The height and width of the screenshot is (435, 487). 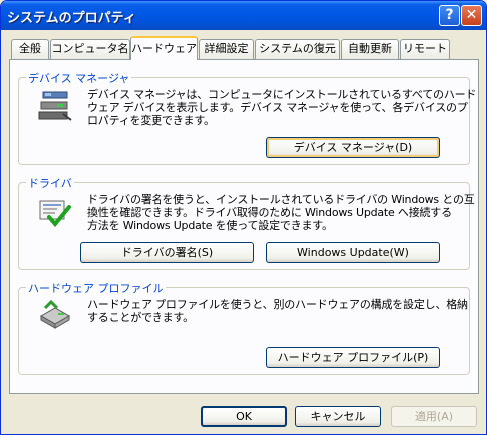 What do you see at coordinates (96, 288) in the screenshot?
I see `hardware-profiles-label: ハードウェア プロファイル` at bounding box center [96, 288].